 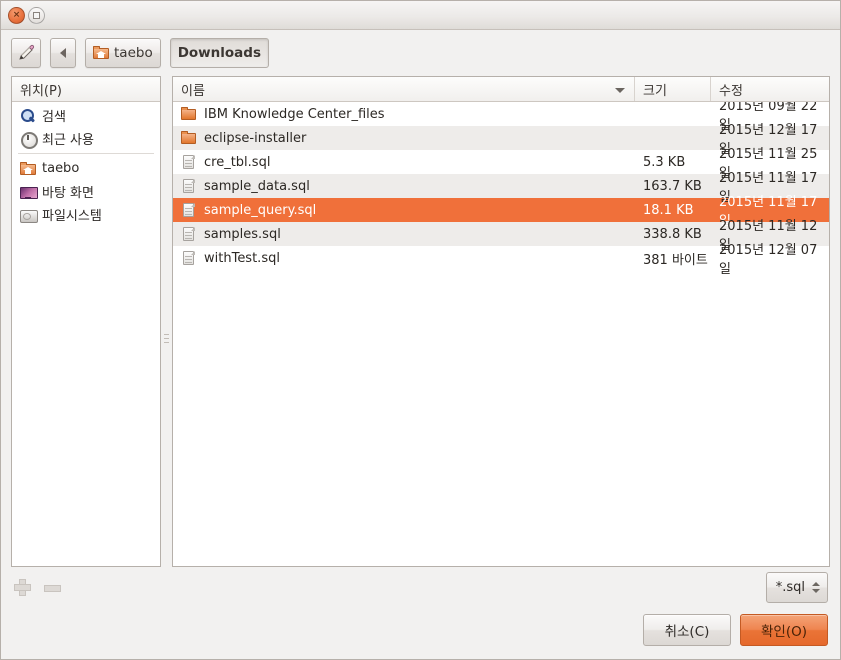 I want to click on sidebar-item-desktop: 바탕 화면, so click(x=86, y=191).